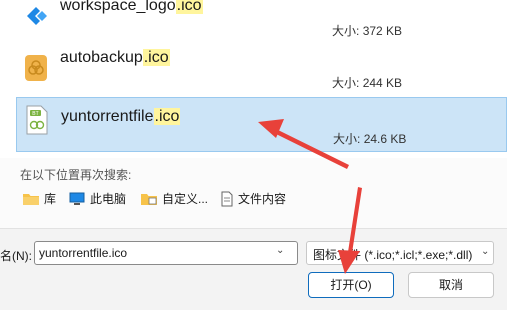 The height and width of the screenshot is (310, 507). Describe the element at coordinates (97, 200) in the screenshot. I see `search-location-this-pc: 此电脑` at that location.